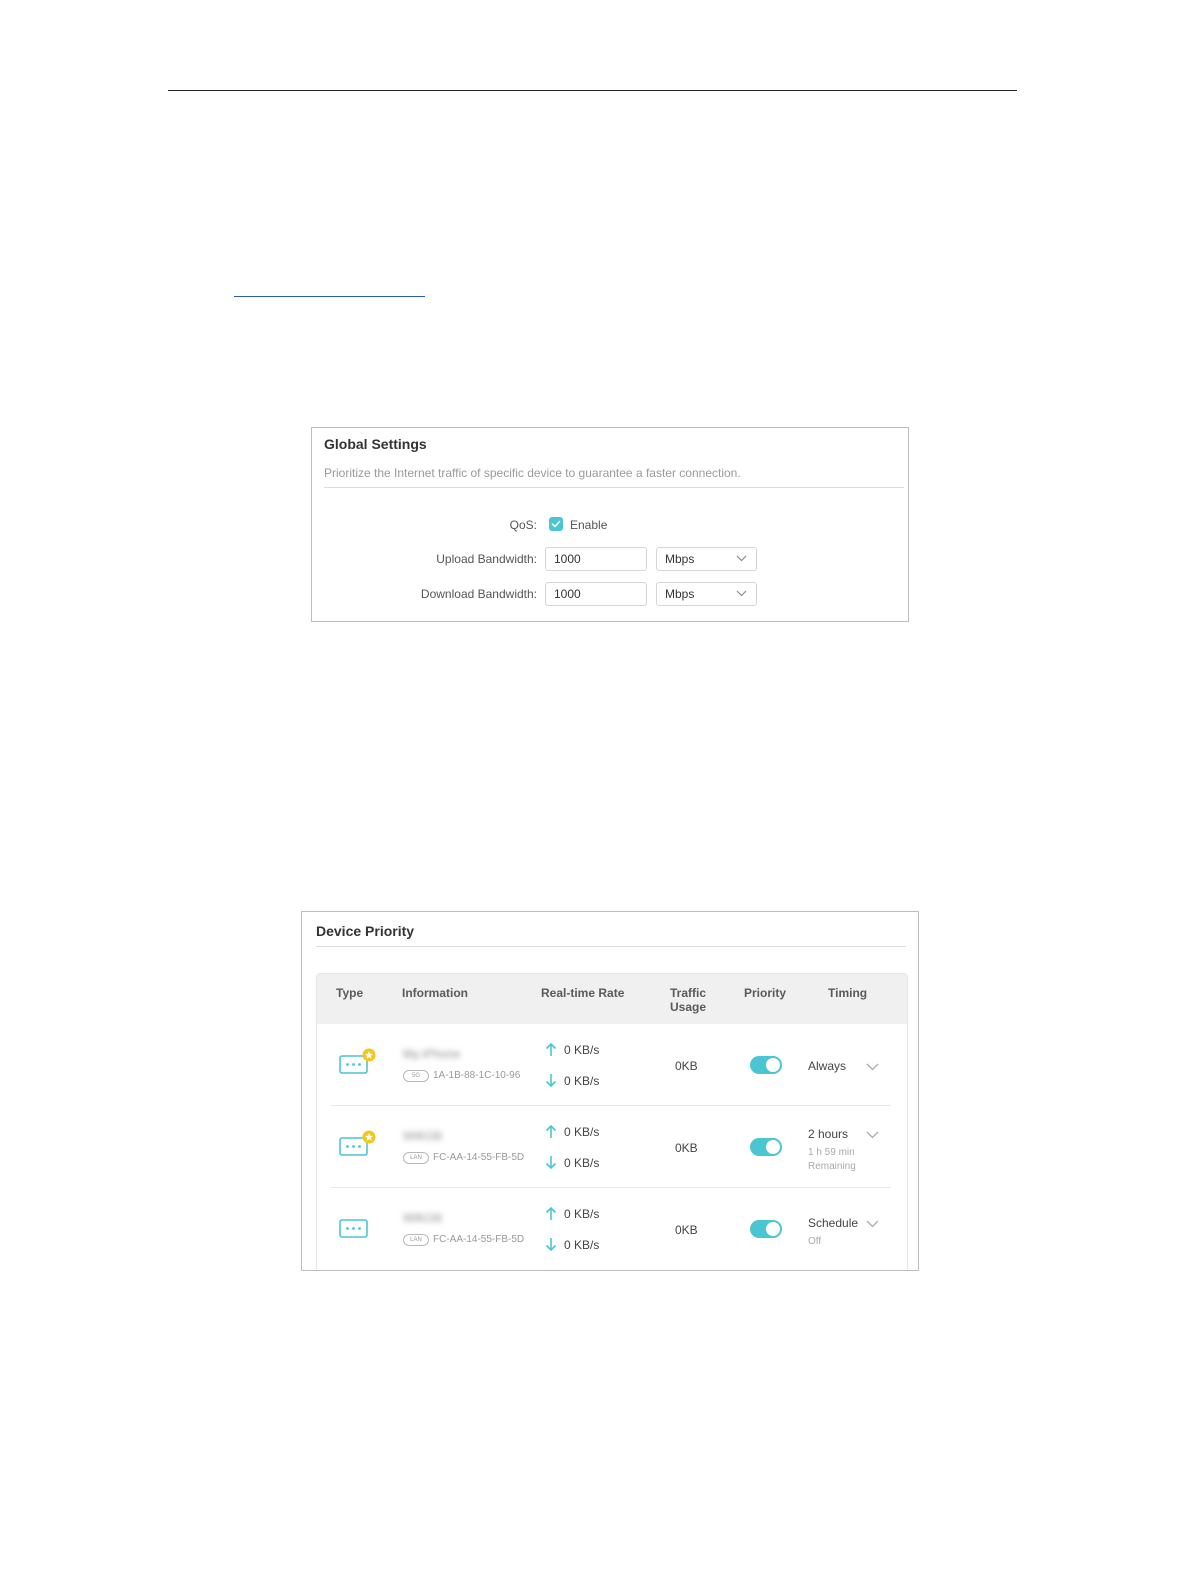  Describe the element at coordinates (353, 1228) in the screenshot. I see `device-icon` at that location.